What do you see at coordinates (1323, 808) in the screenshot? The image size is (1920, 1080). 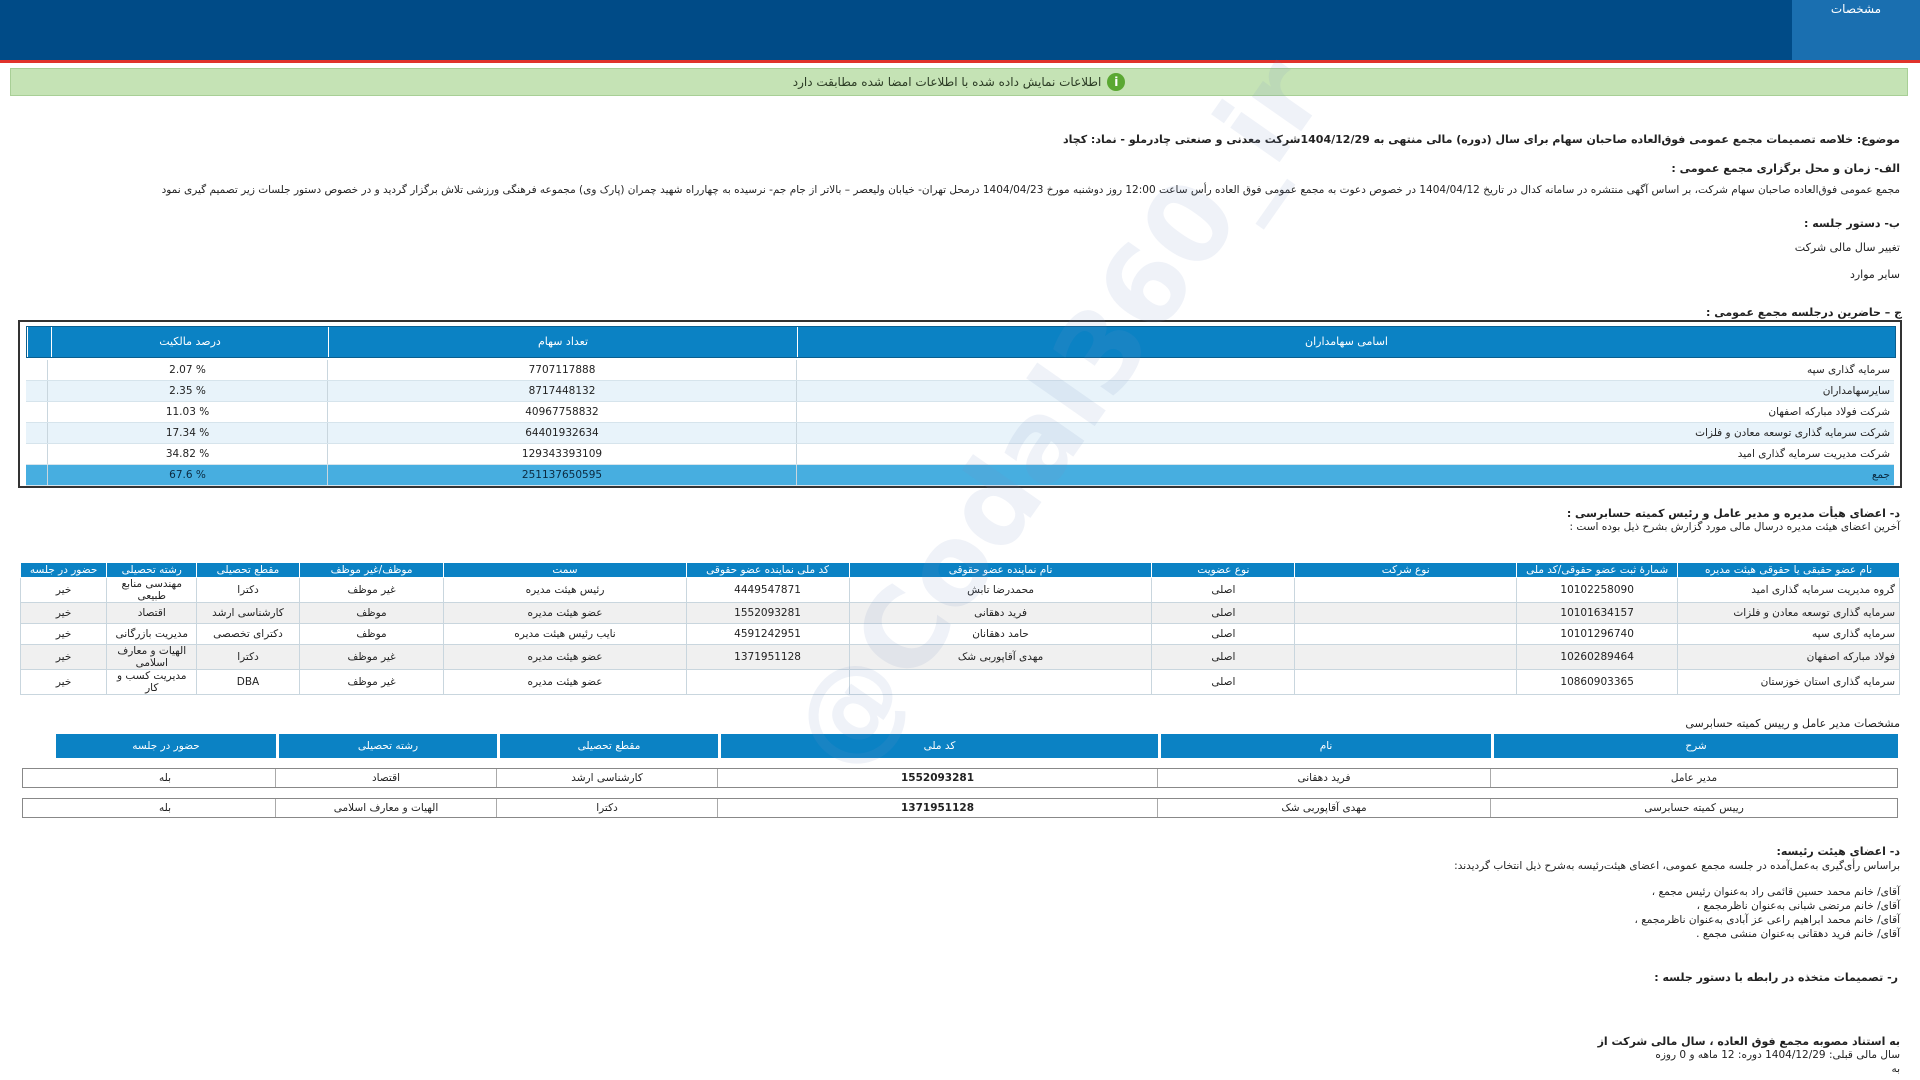 I see `ceo-name: مهدی آقاپوربی شک` at bounding box center [1323, 808].